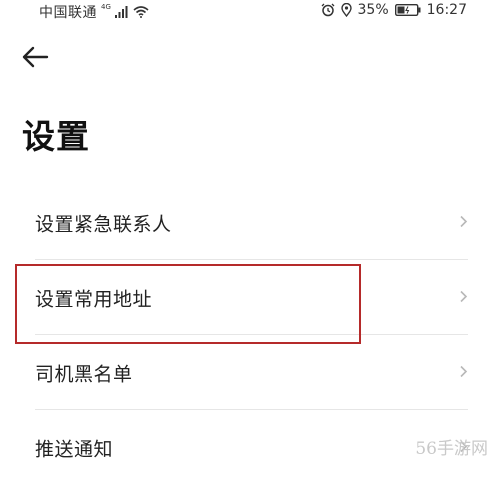 The height and width of the screenshot is (485, 494). What do you see at coordinates (74, 449) in the screenshot?
I see `settings-item-label: 推送通知` at bounding box center [74, 449].